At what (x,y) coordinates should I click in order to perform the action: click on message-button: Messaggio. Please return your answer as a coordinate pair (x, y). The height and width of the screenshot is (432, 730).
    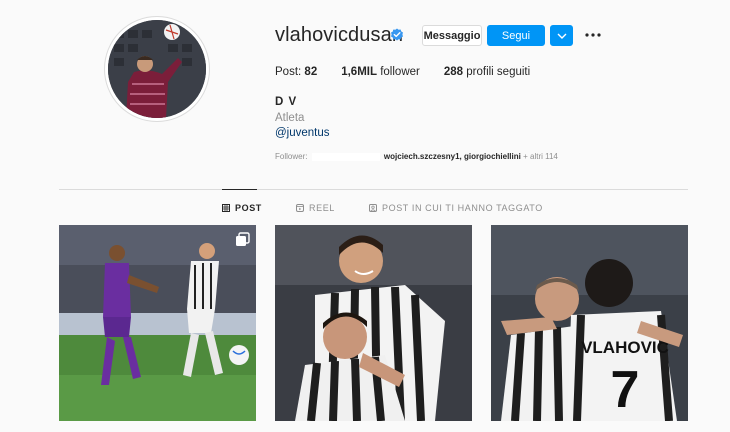
    Looking at the image, I should click on (452, 35).